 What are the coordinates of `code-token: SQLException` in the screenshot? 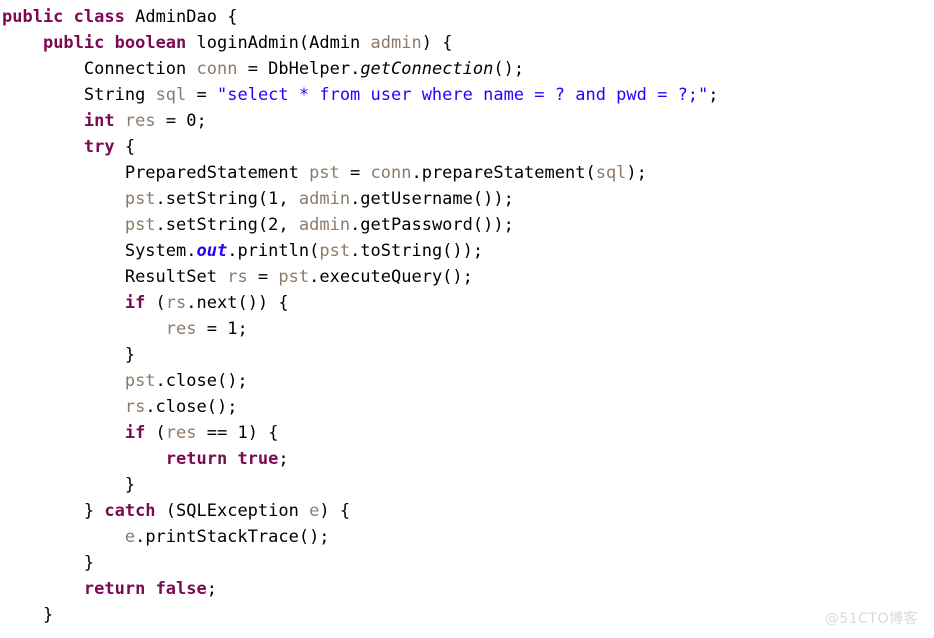 It's located at (237, 511).